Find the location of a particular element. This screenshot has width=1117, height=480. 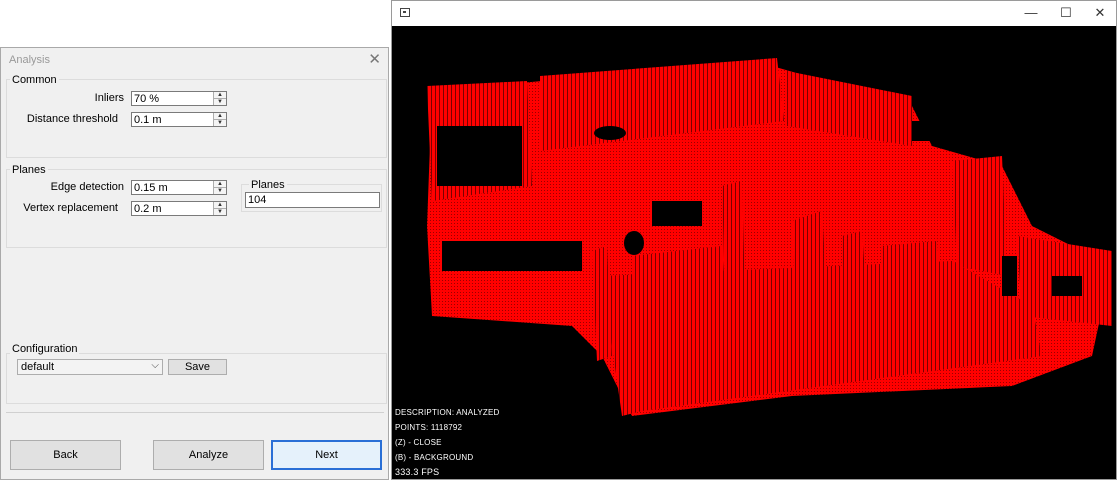

chevron-down-icon: ⌵ is located at coordinates (155, 365).